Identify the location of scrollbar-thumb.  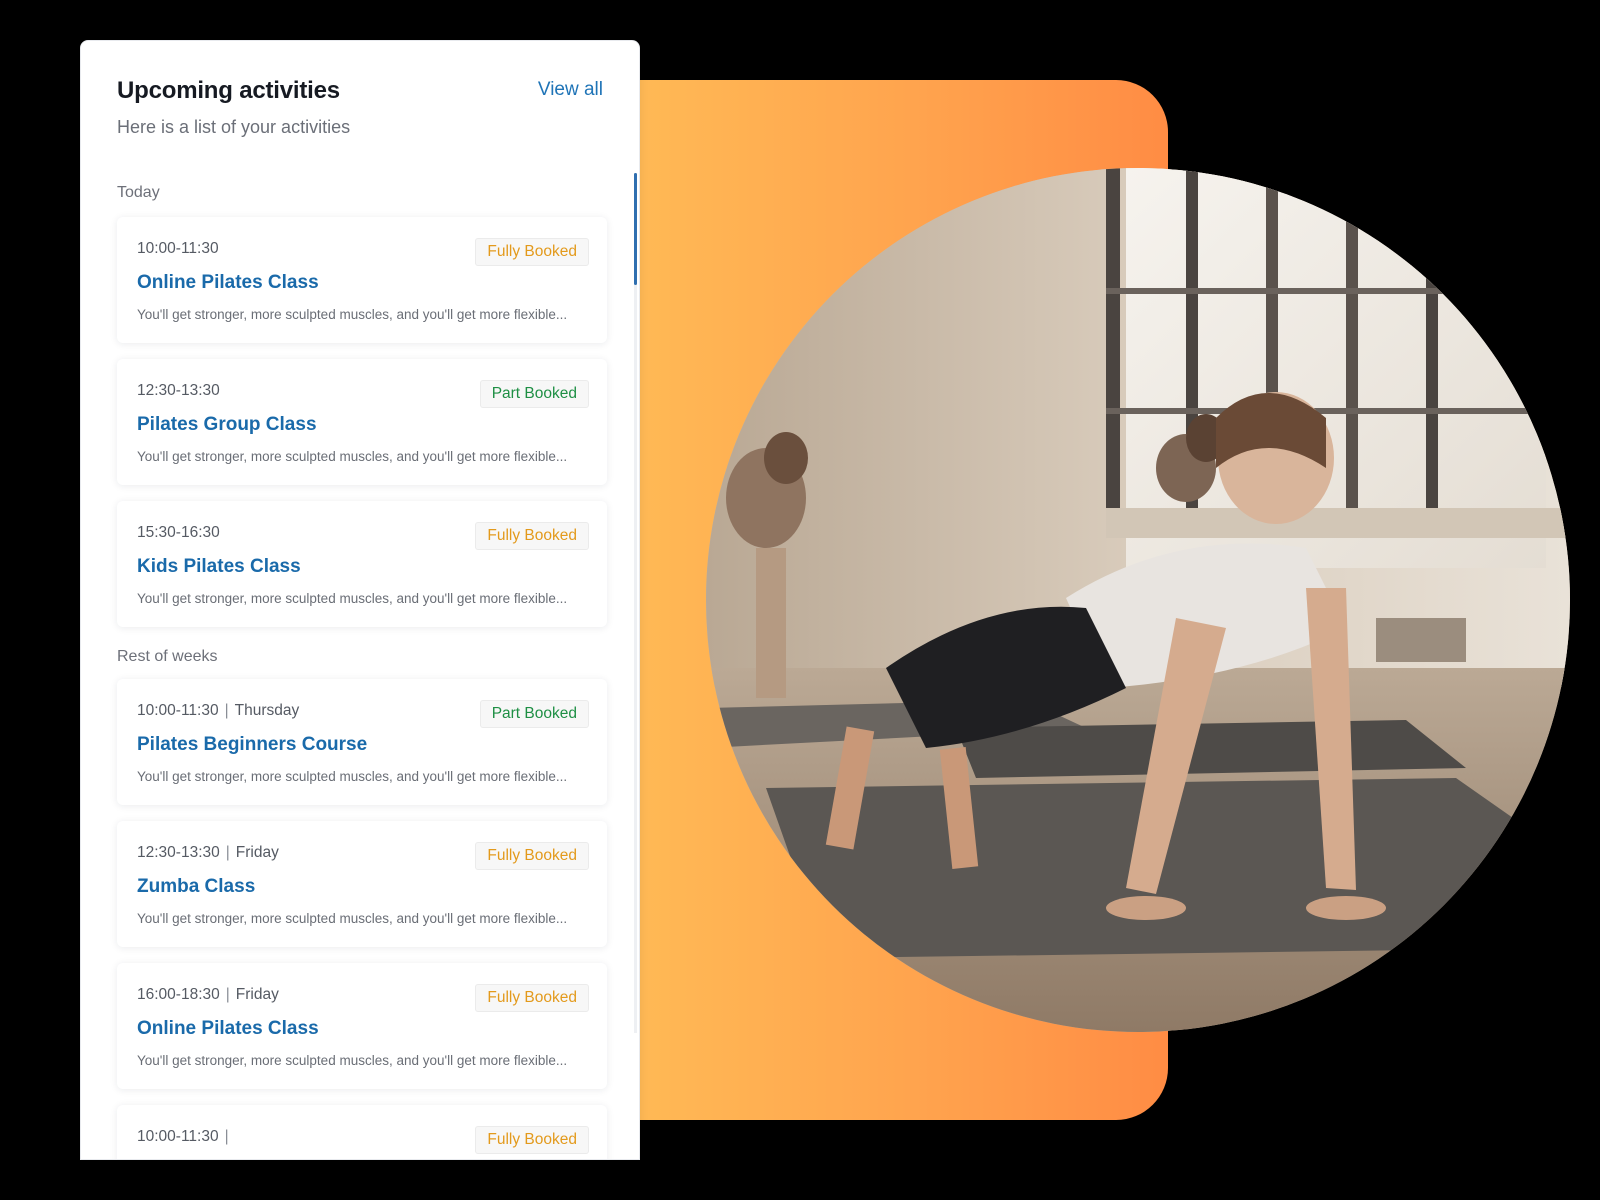
(635, 229).